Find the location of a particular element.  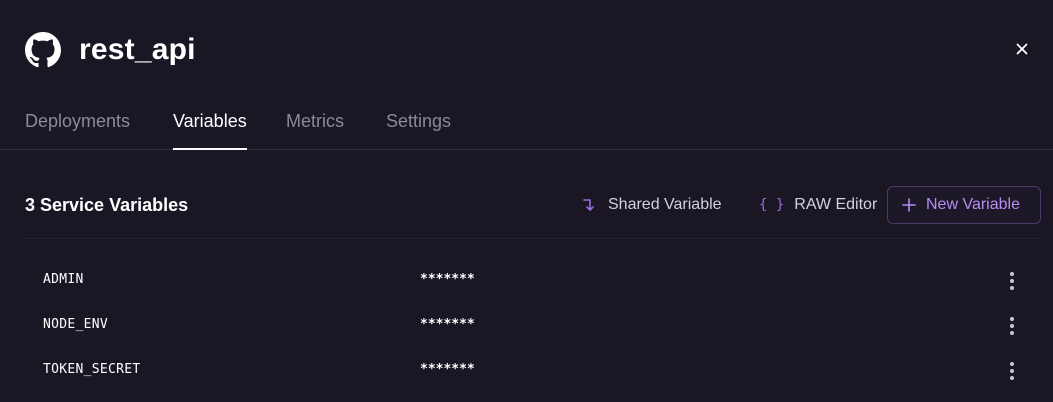

variable-row: ADMIN ******* is located at coordinates (533, 281).